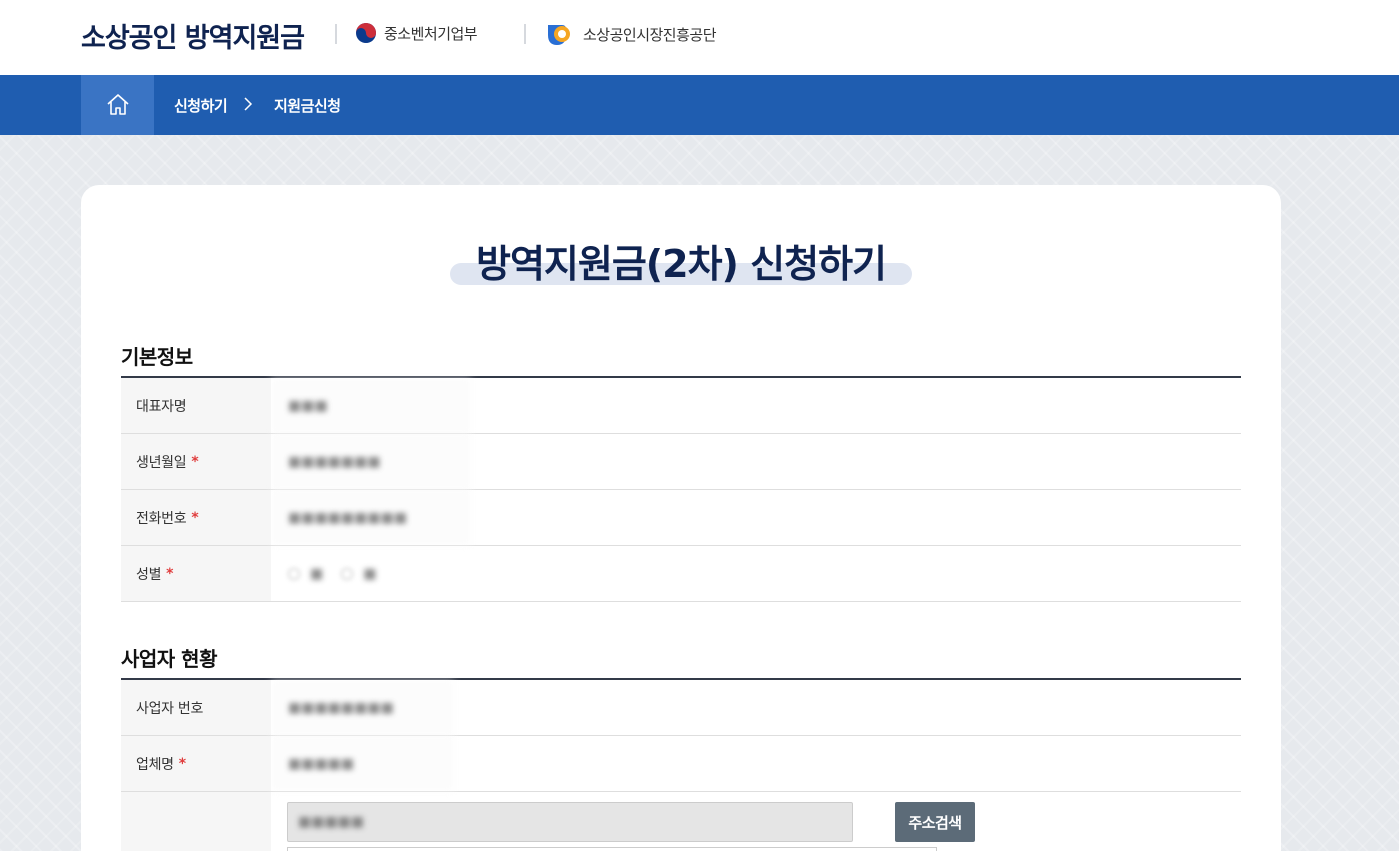  I want to click on site-title: 소상공인 방역지원금, so click(193, 35).